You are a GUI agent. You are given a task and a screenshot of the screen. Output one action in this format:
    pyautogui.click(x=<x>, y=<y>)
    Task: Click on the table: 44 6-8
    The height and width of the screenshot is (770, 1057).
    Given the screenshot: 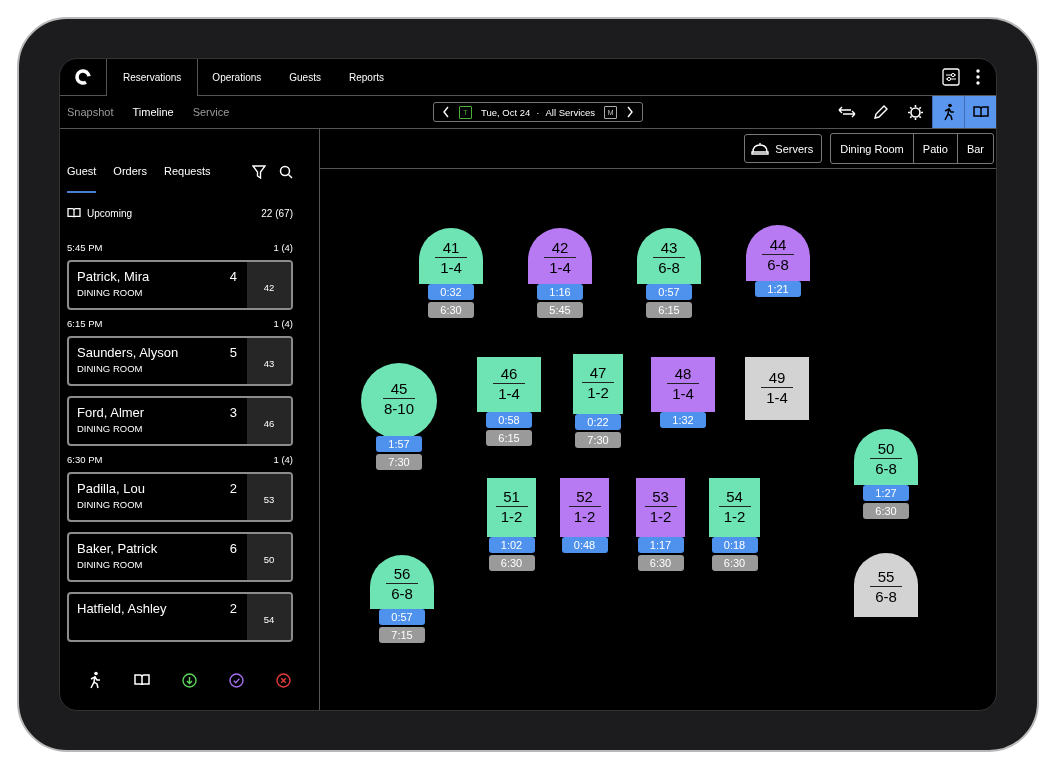 What is the action you would take?
    pyautogui.click(x=778, y=253)
    